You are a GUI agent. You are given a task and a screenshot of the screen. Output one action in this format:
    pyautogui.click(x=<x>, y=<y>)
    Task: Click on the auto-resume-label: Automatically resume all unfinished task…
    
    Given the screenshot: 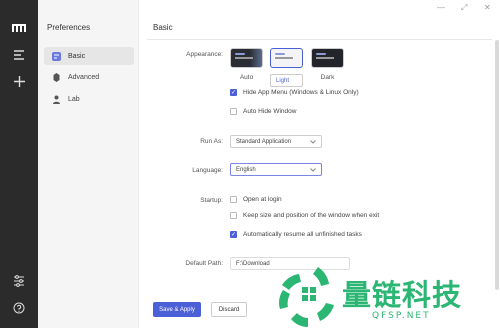 What is the action you would take?
    pyautogui.click(x=302, y=234)
    